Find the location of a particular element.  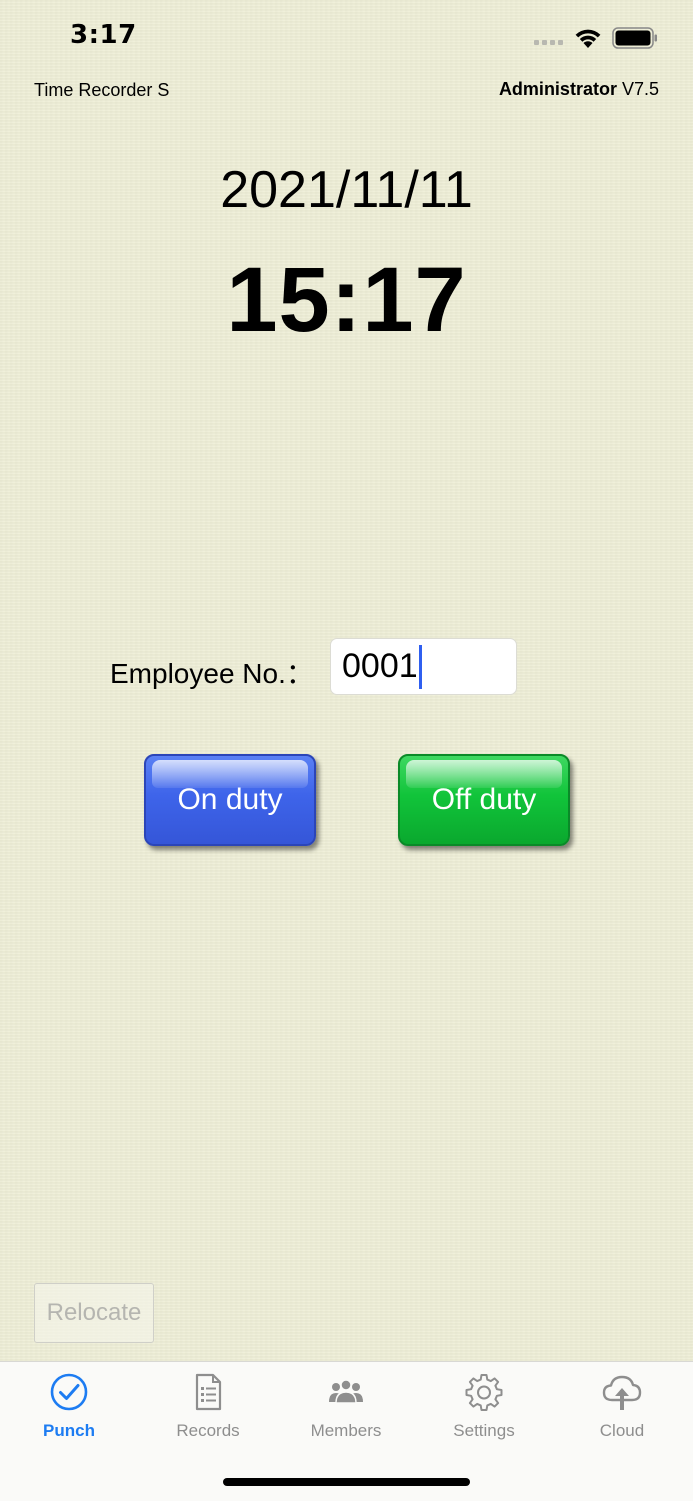

battery-icon is located at coordinates (634, 38).